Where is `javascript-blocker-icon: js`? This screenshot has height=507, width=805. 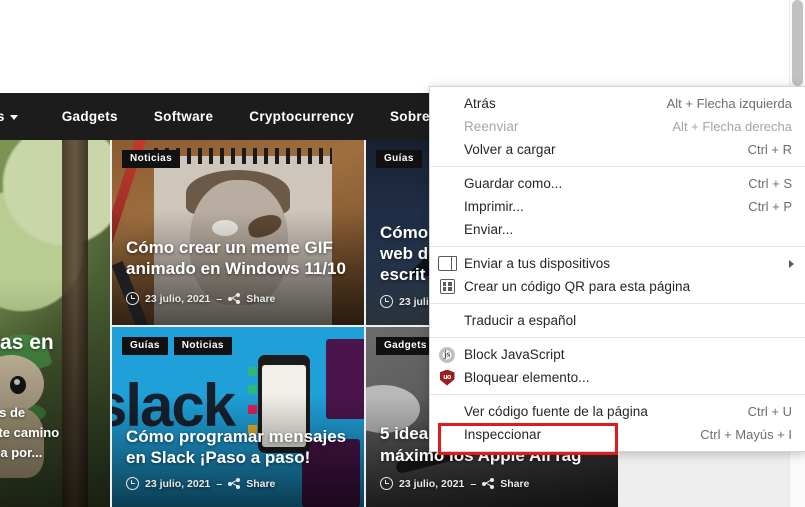
javascript-blocker-icon: js is located at coordinates (447, 354).